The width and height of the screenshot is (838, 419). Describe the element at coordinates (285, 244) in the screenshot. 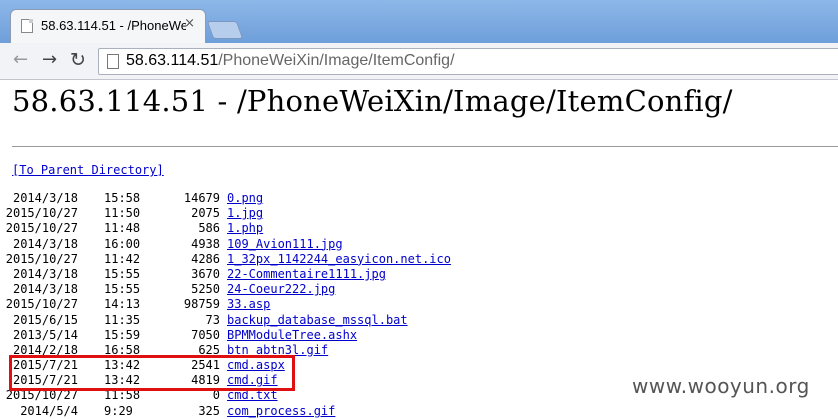

I see `file-link: 109_Avion111.jpg` at that location.